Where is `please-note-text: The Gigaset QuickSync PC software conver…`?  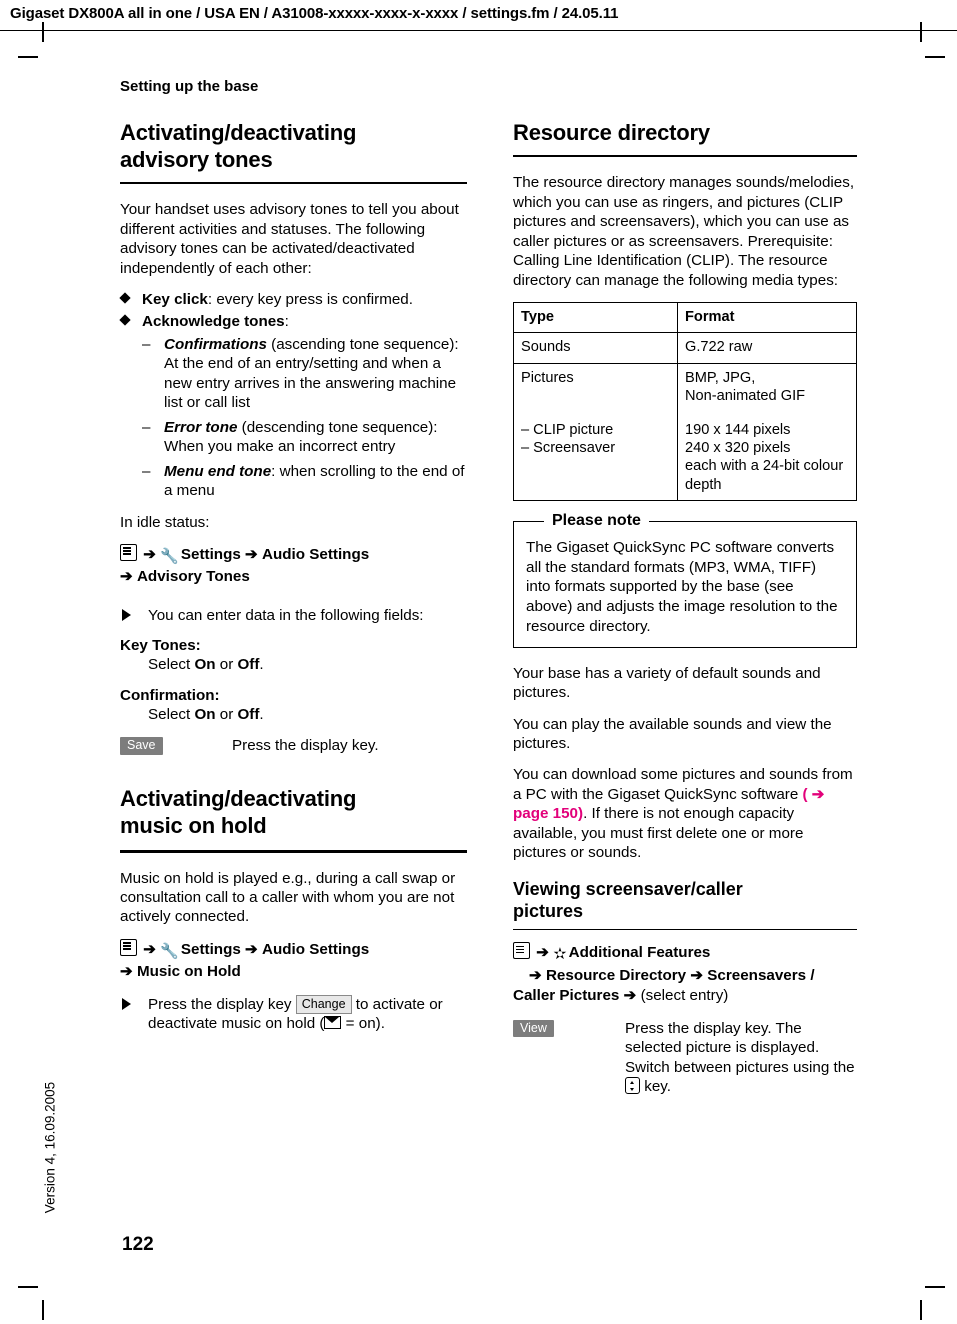 please-note-text: The Gigaset QuickSync PC software conver… is located at coordinates (682, 586).